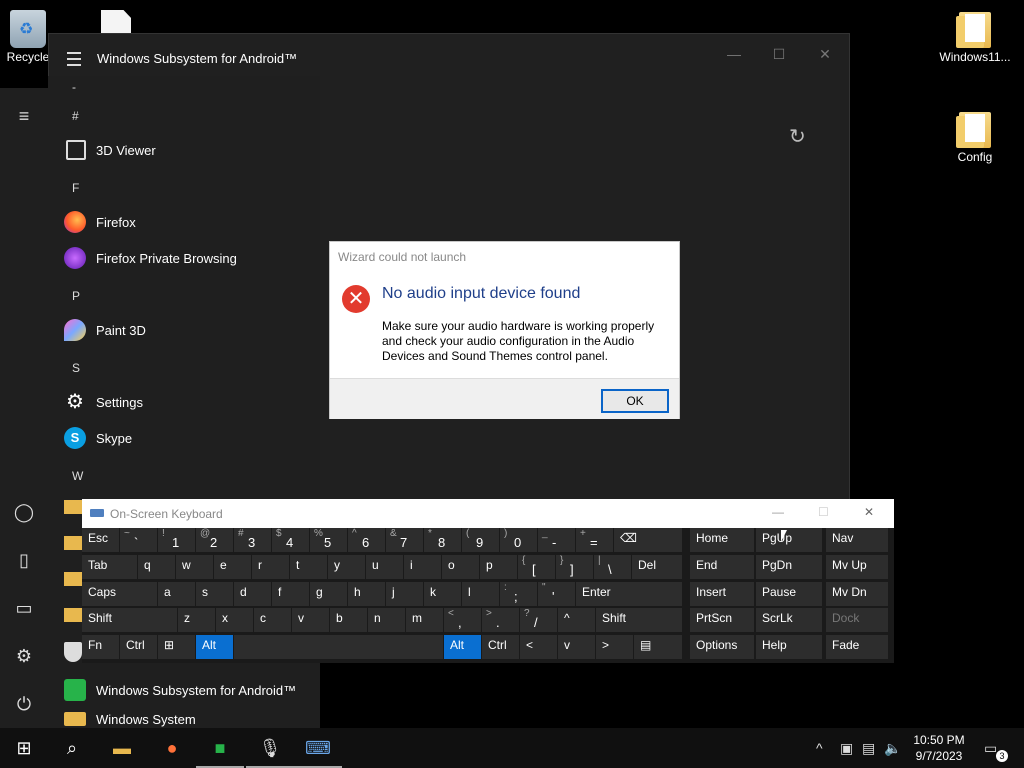 This screenshot has width=1024, height=768. What do you see at coordinates (576, 620) in the screenshot?
I see `osk-key-symbol: ^` at bounding box center [576, 620].